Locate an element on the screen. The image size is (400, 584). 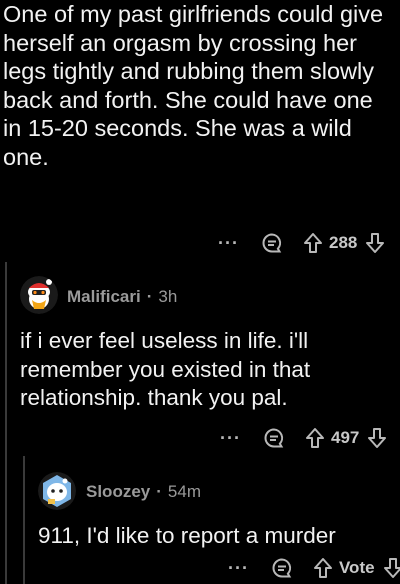
vote-count: 288 is located at coordinates (343, 242).